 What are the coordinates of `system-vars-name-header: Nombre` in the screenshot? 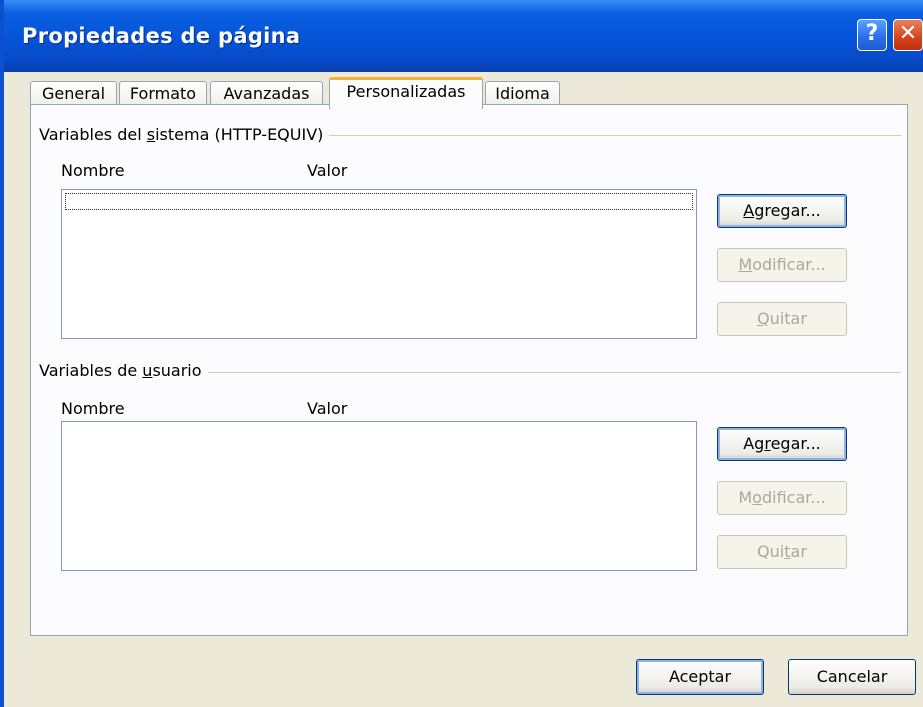 It's located at (93, 170).